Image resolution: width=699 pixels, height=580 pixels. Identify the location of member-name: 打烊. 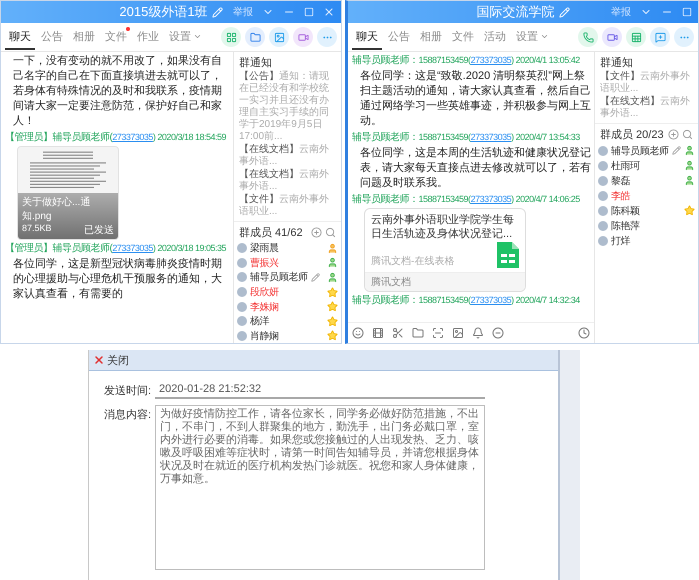
(620, 241).